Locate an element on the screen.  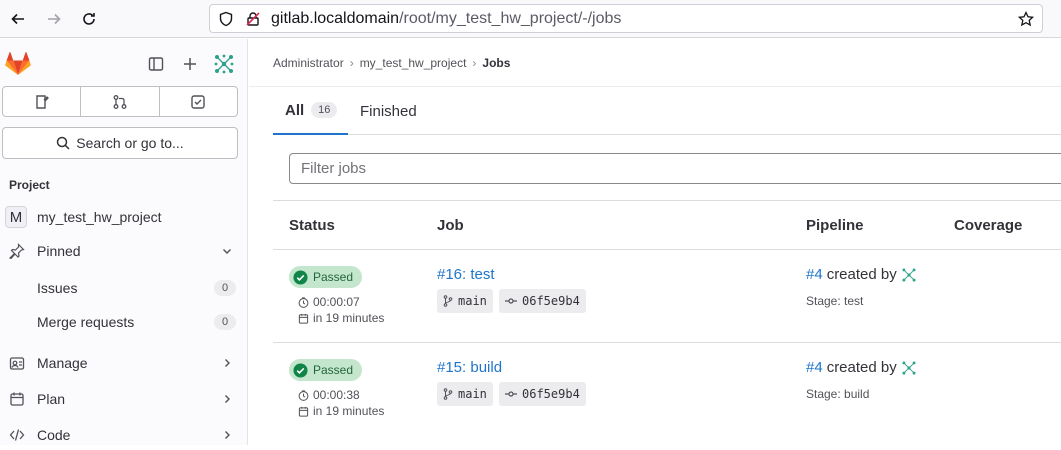
back-button is located at coordinates (18, 19).